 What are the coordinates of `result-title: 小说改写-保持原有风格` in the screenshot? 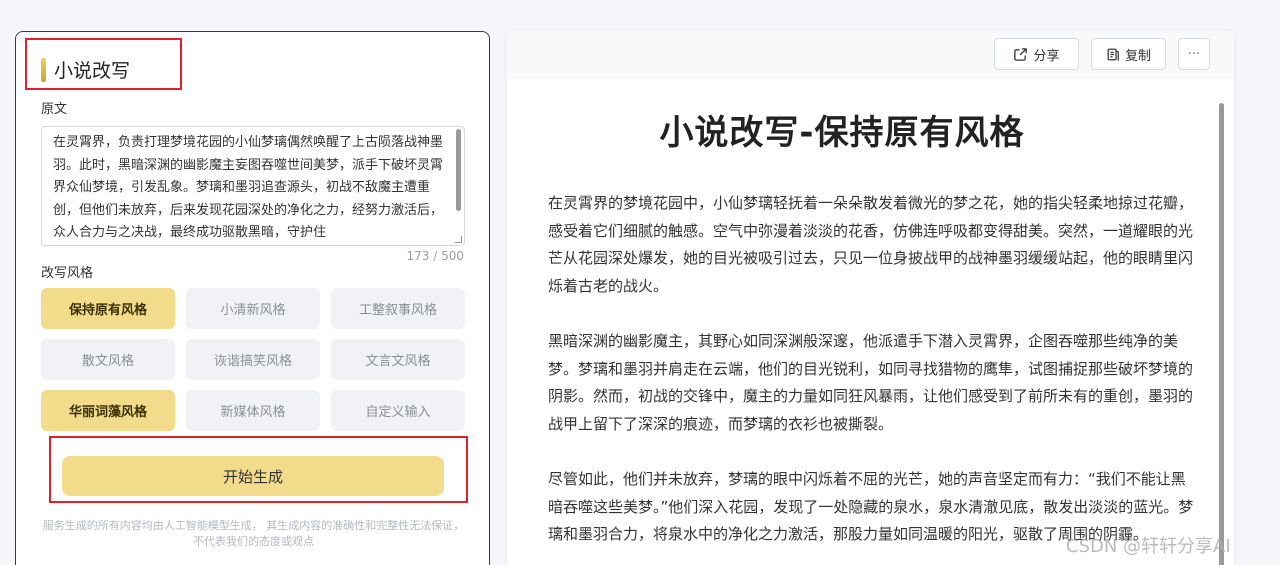 It's located at (842, 133).